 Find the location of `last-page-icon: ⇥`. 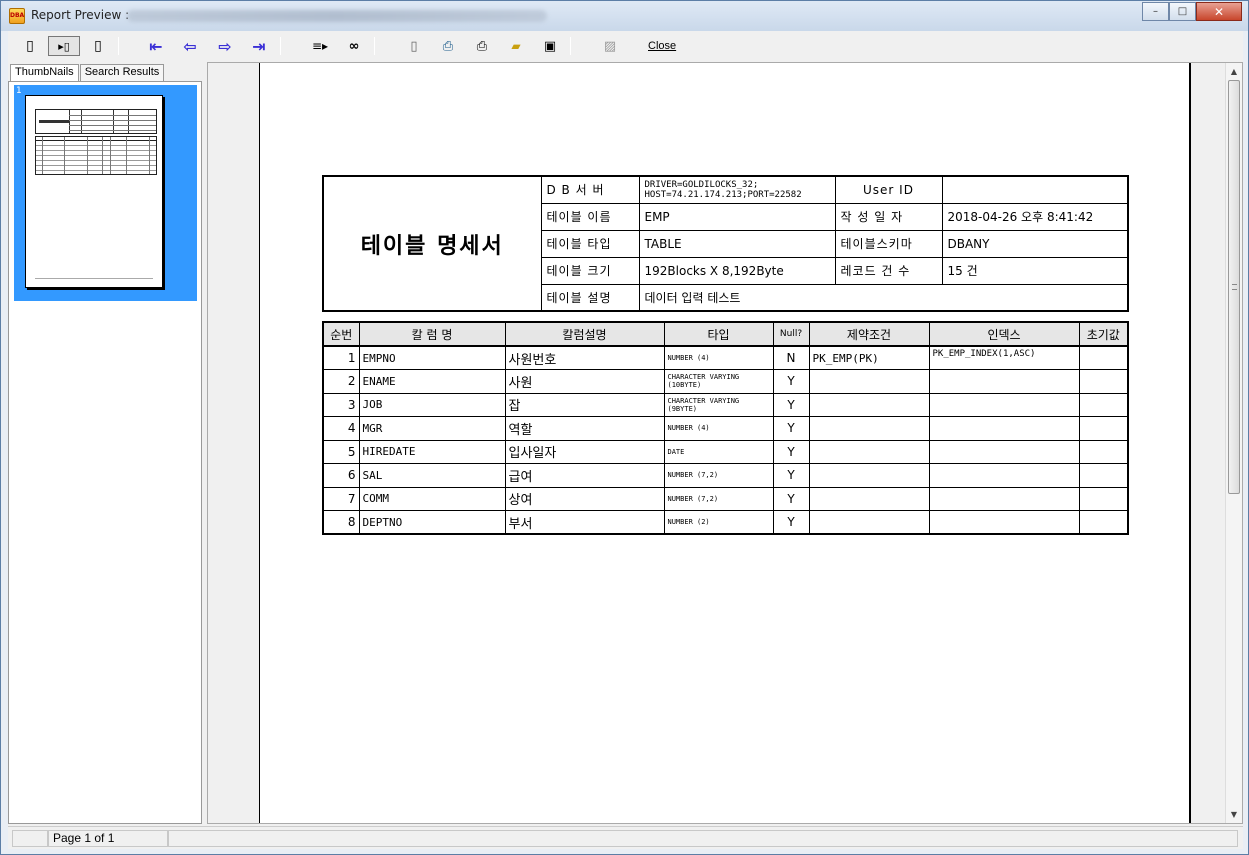

last-page-icon: ⇥ is located at coordinates (259, 46).